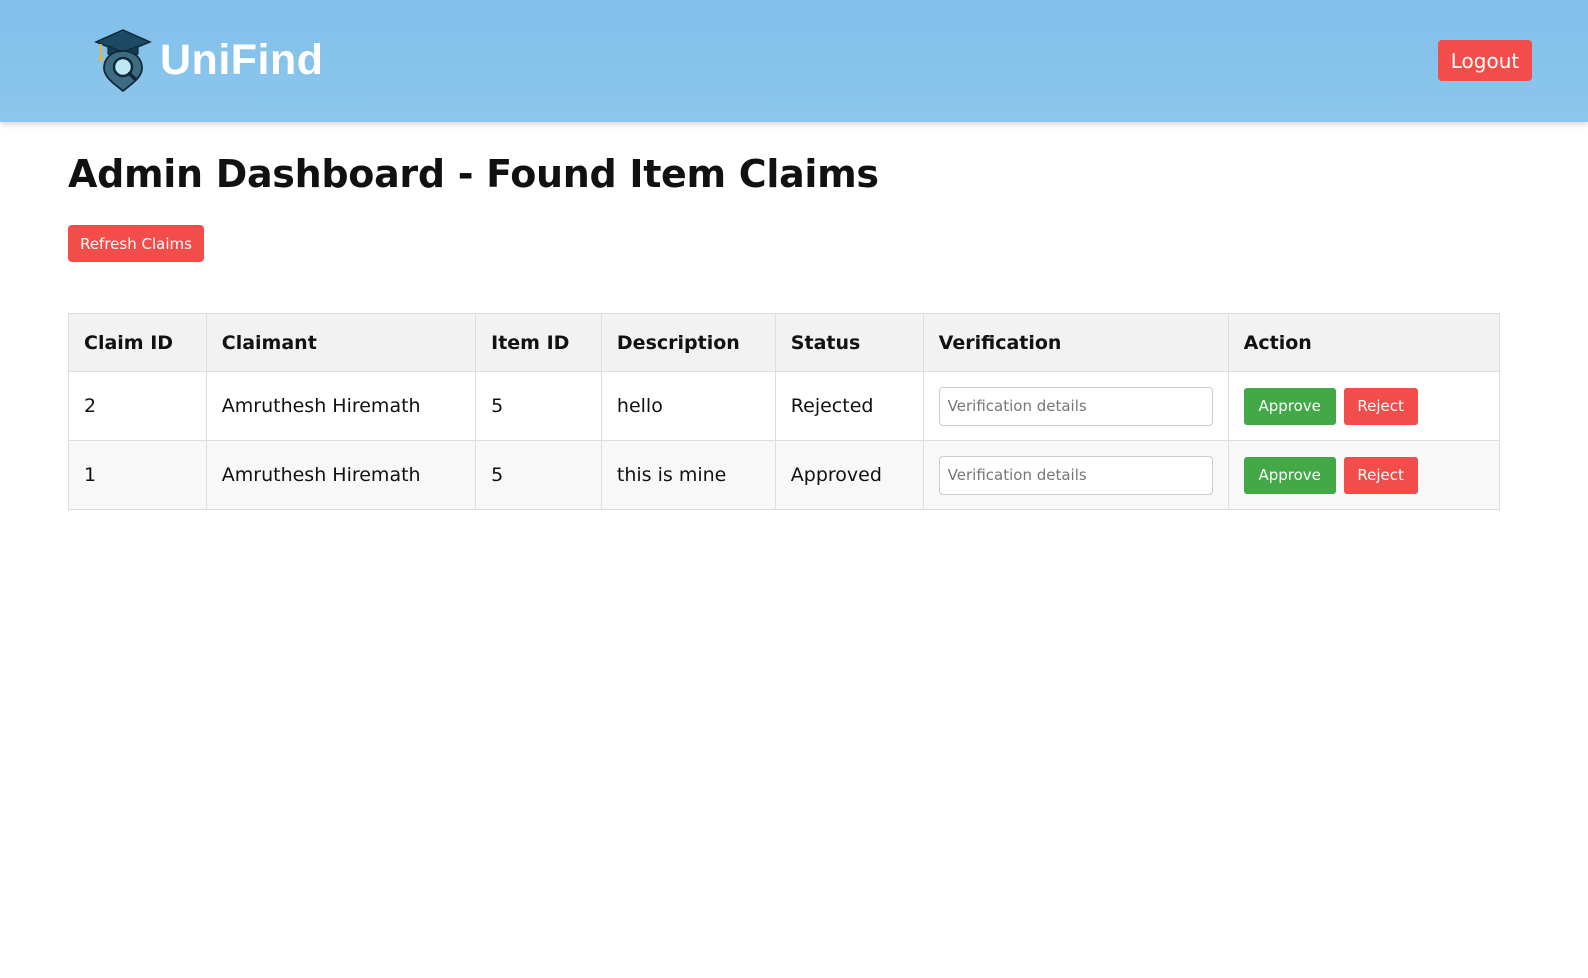 This screenshot has width=1588, height=978. Describe the element at coordinates (1485, 60) in the screenshot. I see `logout-button: Logout` at that location.